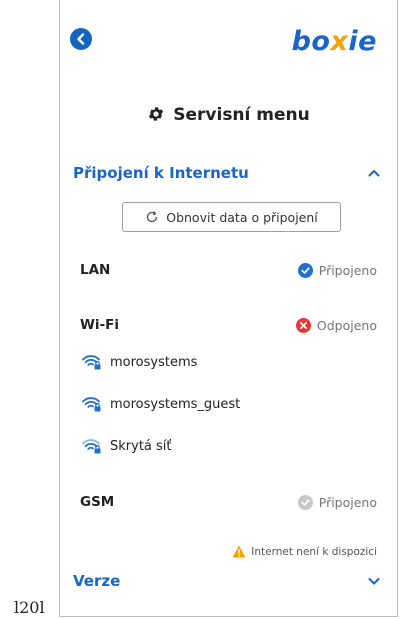 Image resolution: width=403 pixels, height=619 pixels. I want to click on chevron-down-icon, so click(374, 581).